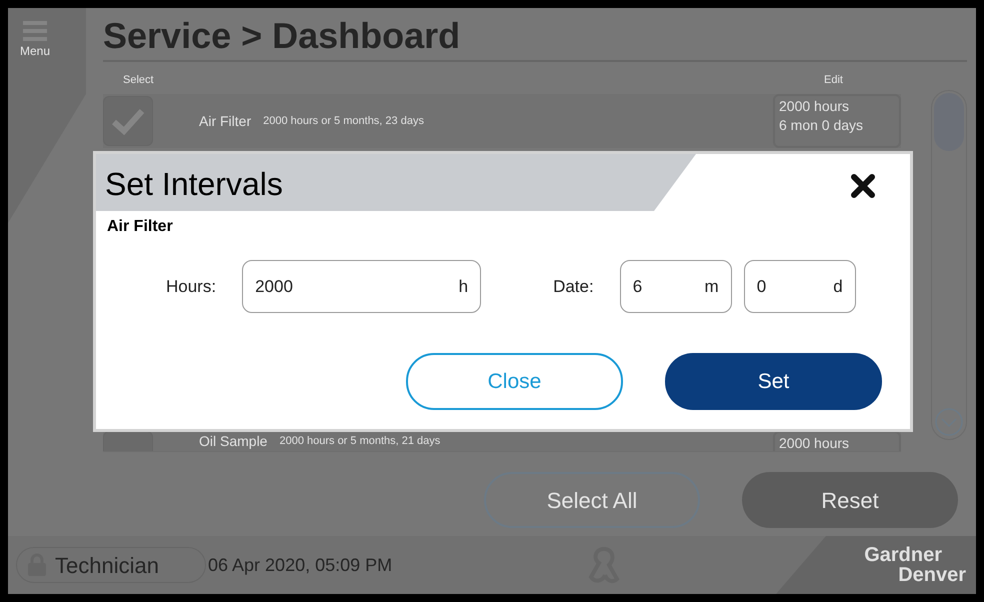 The height and width of the screenshot is (602, 984). Describe the element at coordinates (502, 121) in the screenshot. I see `list-row: Air Filter 2000 hours or 5 months, 23 days 2000 hours 6 mon 0 days` at that location.